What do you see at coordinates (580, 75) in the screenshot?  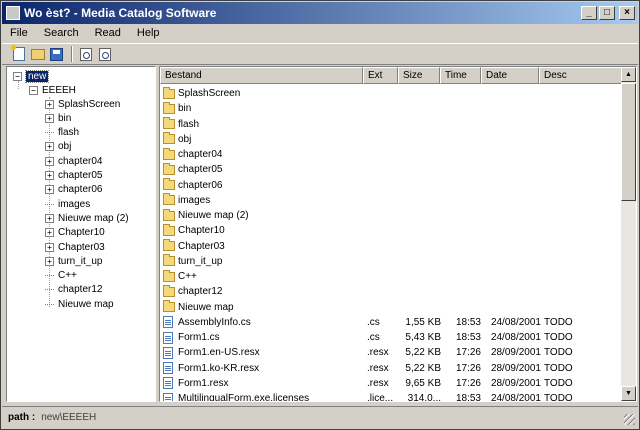 I see `column-header-desc: Desc` at bounding box center [580, 75].